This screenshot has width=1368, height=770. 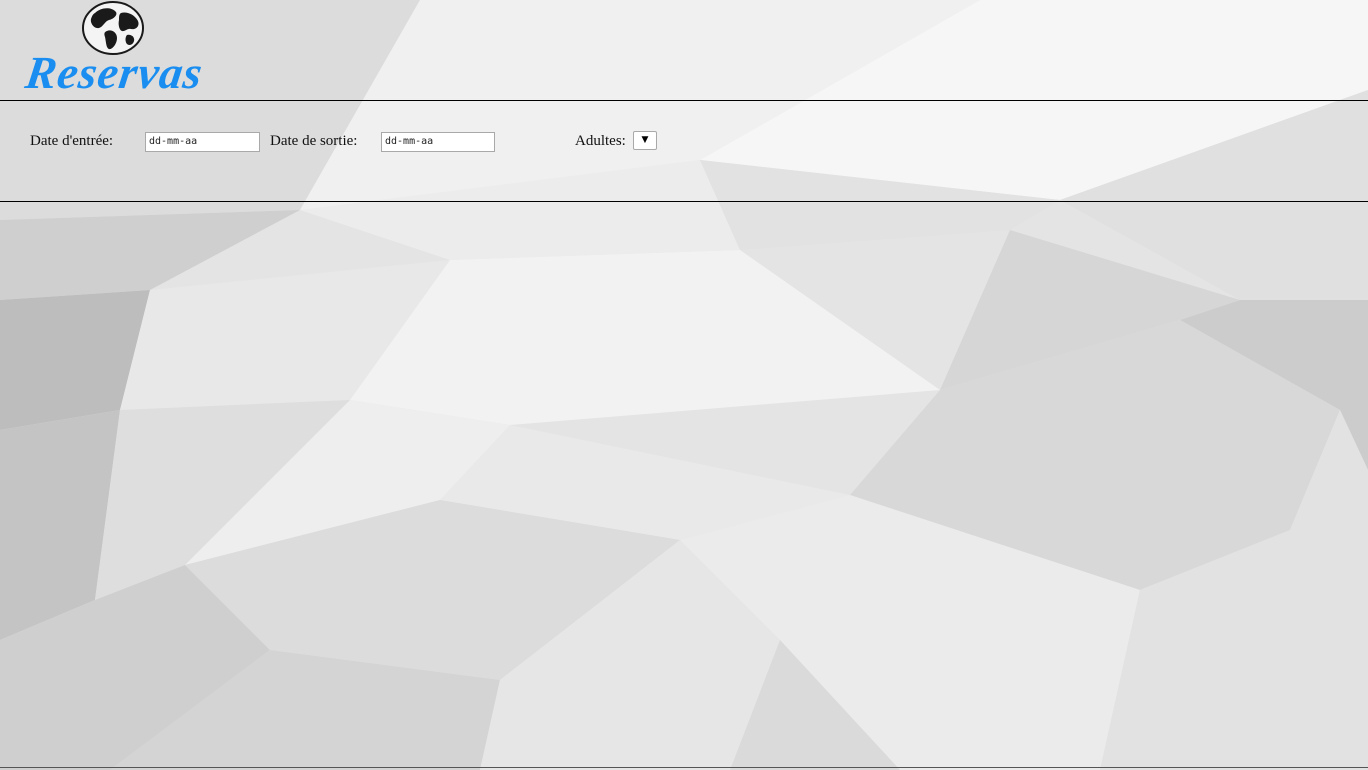 What do you see at coordinates (684, 767) in the screenshot?
I see `page-bottom-border` at bounding box center [684, 767].